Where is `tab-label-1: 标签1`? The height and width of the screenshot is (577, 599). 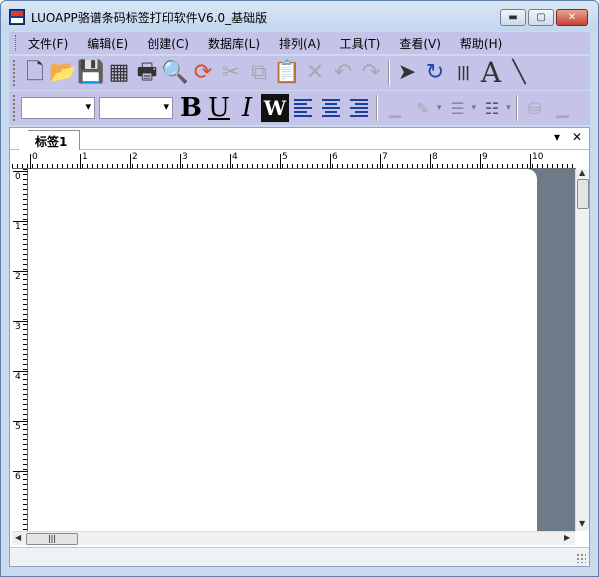 tab-label-1: 标签1 is located at coordinates (49, 140).